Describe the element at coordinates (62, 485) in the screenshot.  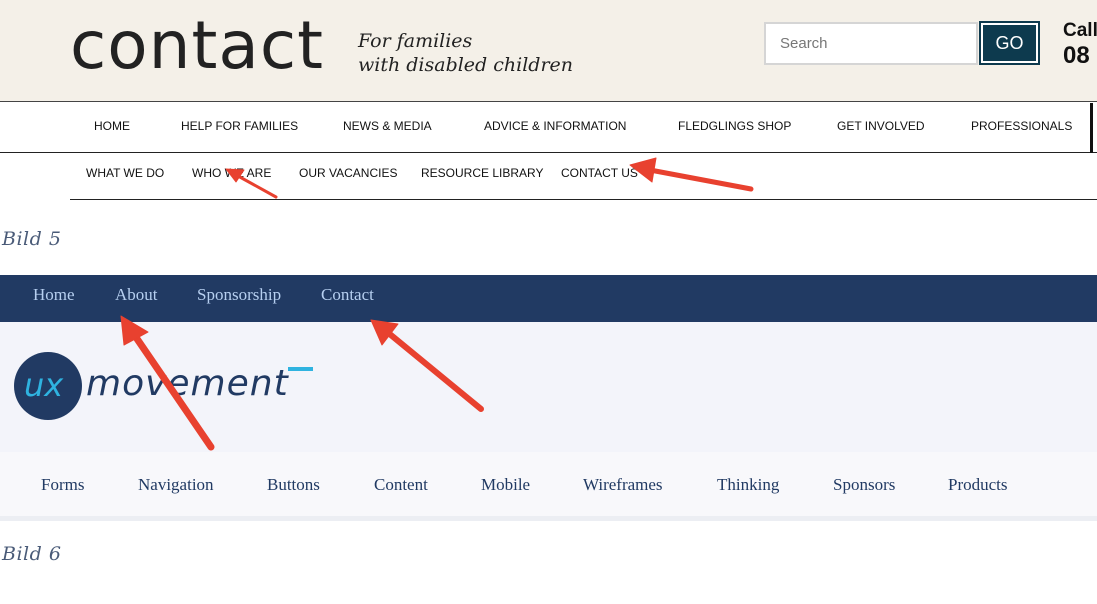
I see `ux-cat-forms: Forms` at that location.